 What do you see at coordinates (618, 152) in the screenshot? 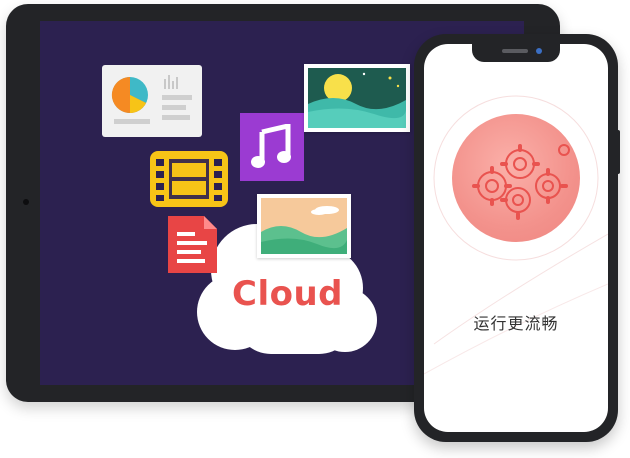
I see `phone-side-button` at bounding box center [618, 152].